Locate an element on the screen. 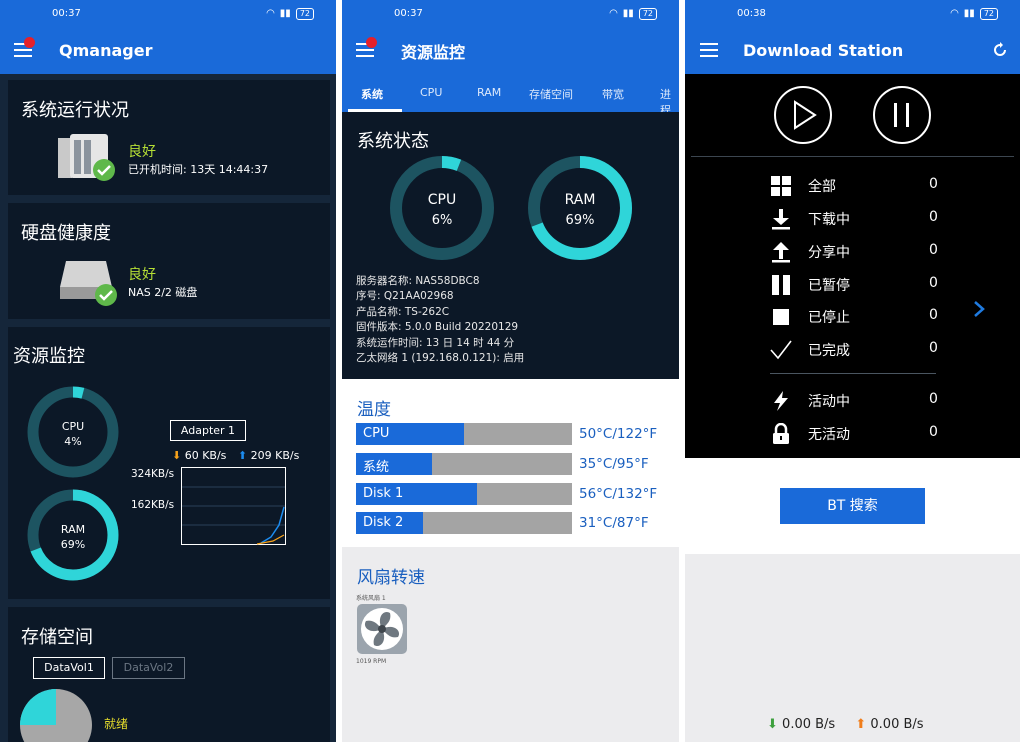 This screenshot has width=1020, height=742. category-stopped: 已停止 0 is located at coordinates (855, 319).